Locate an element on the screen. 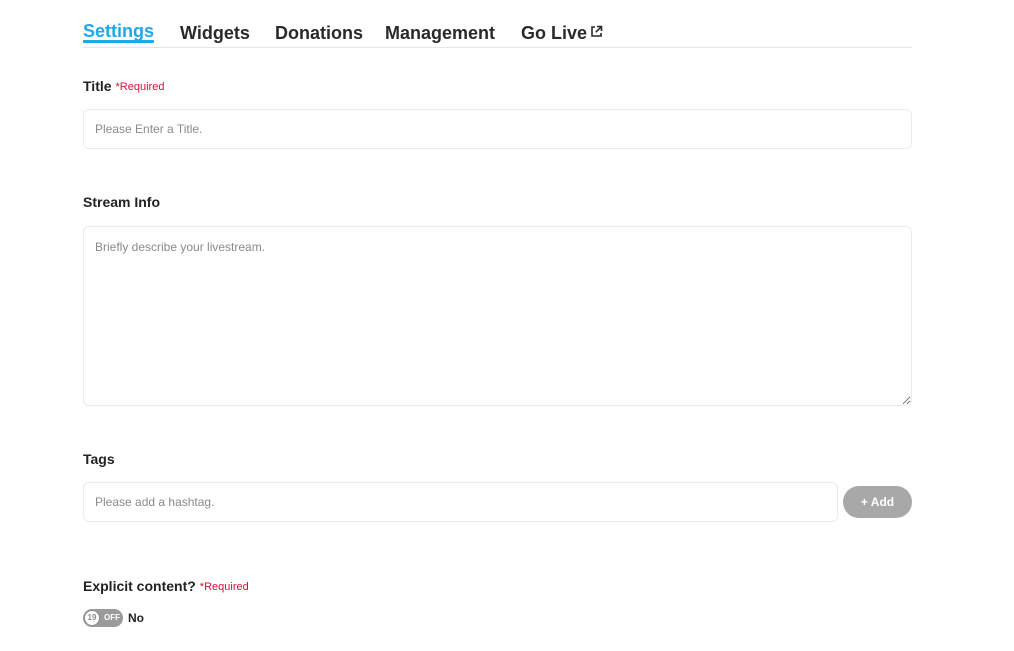  hashtag-input is located at coordinates (460, 502).